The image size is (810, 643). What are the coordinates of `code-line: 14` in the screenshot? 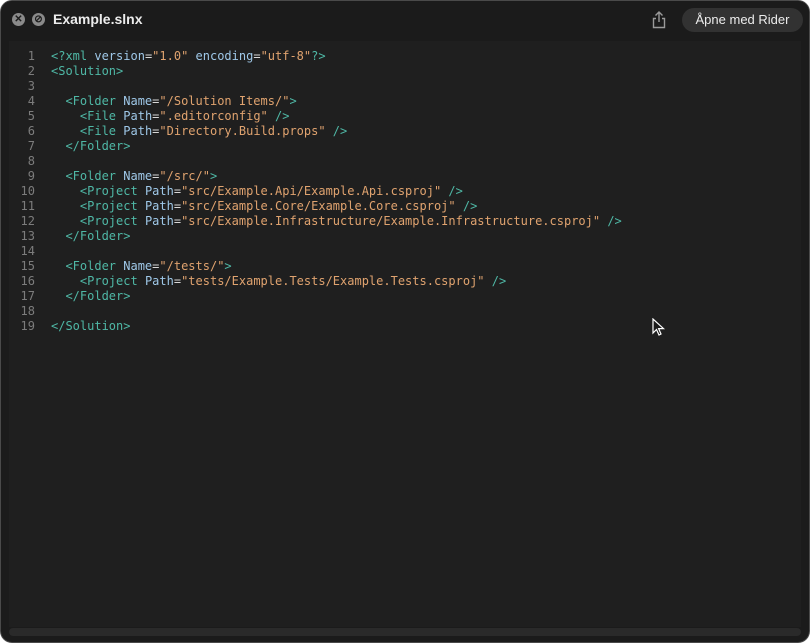 It's located at (405, 251).